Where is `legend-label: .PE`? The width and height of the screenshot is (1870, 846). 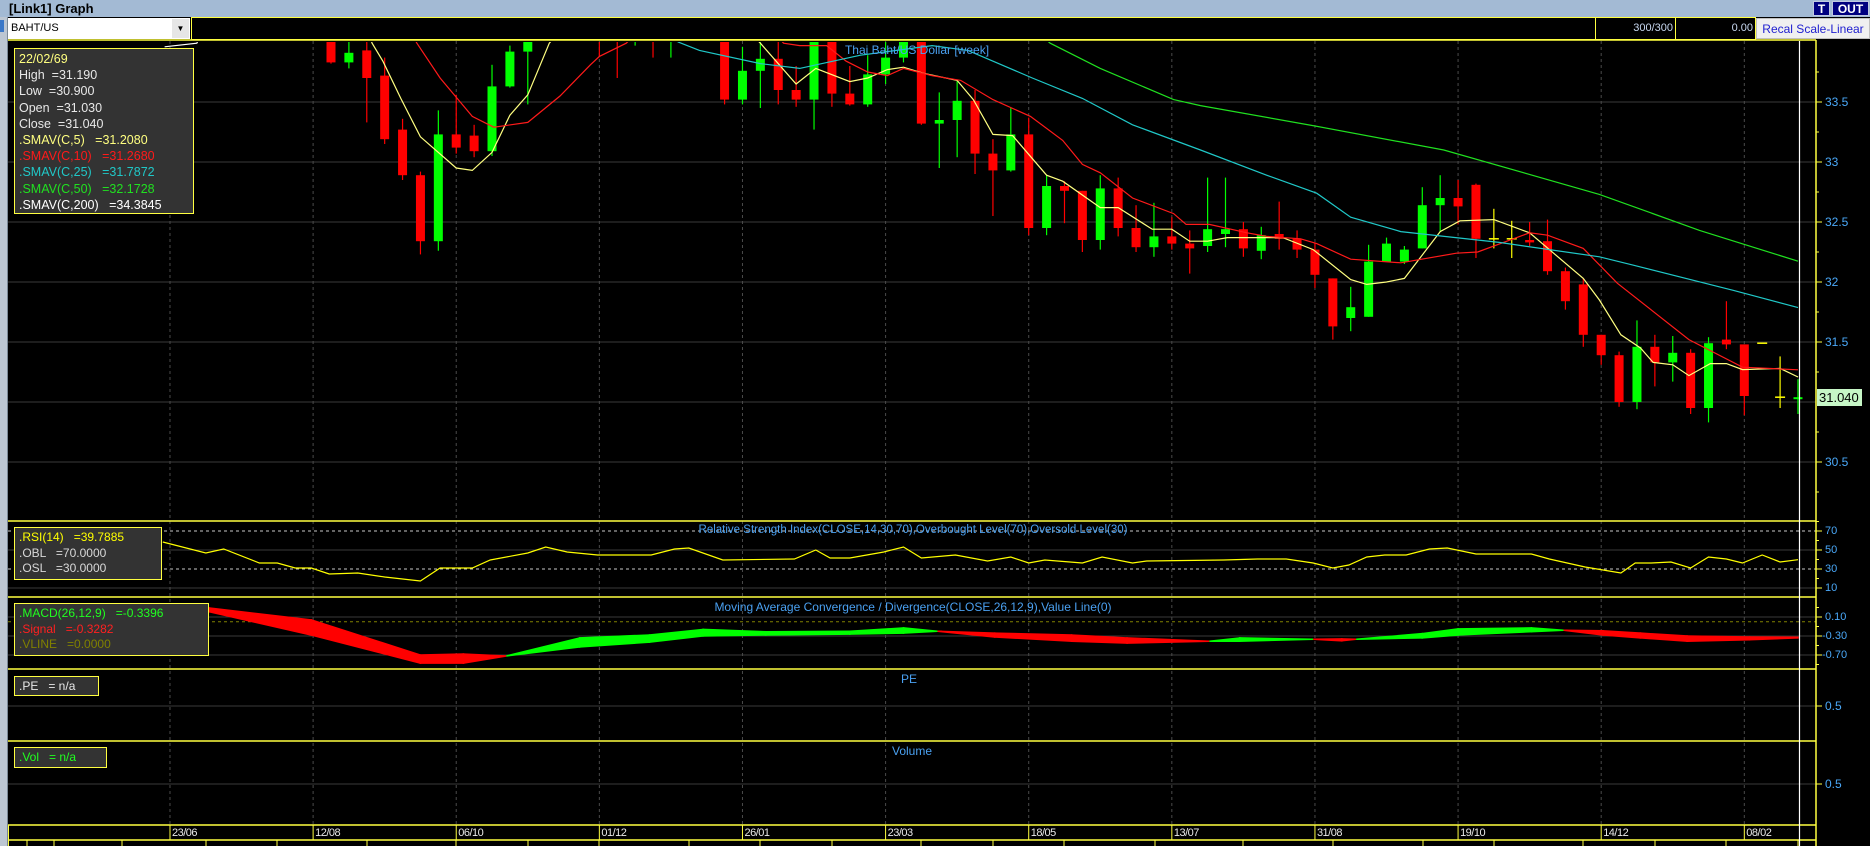 legend-label: .PE is located at coordinates (34, 686).